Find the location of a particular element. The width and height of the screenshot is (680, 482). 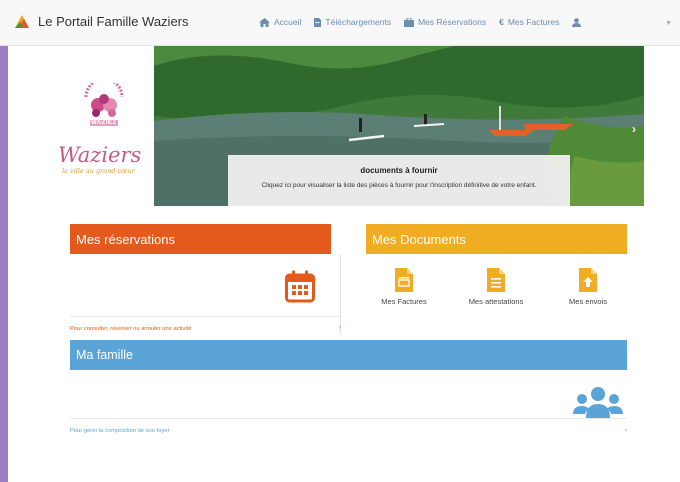

brand: Le Portail Famille Waziers is located at coordinates (101, 21).